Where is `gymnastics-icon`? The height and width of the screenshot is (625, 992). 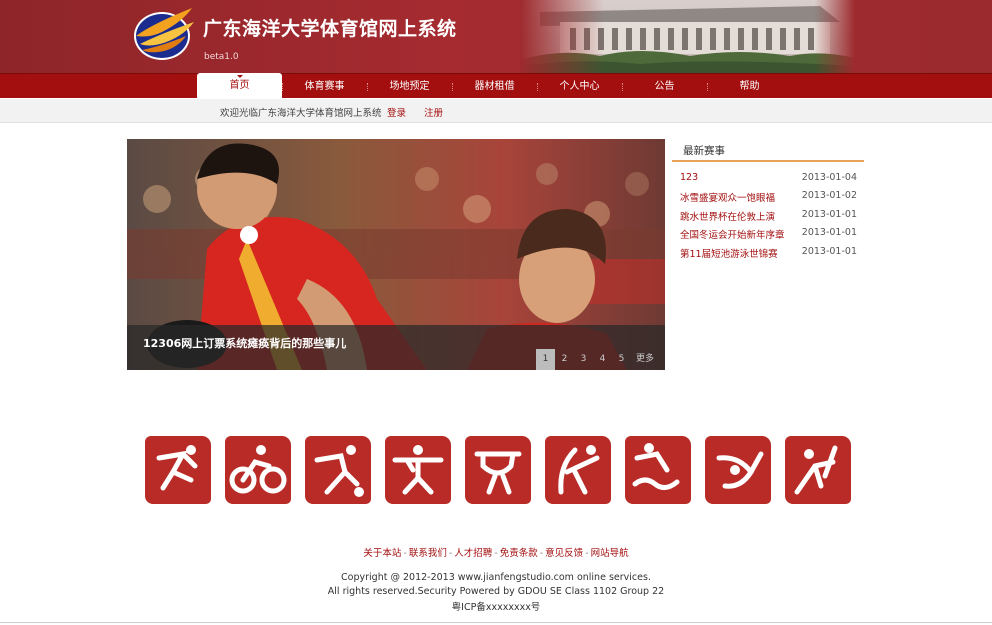
gymnastics-icon is located at coordinates (498, 470).